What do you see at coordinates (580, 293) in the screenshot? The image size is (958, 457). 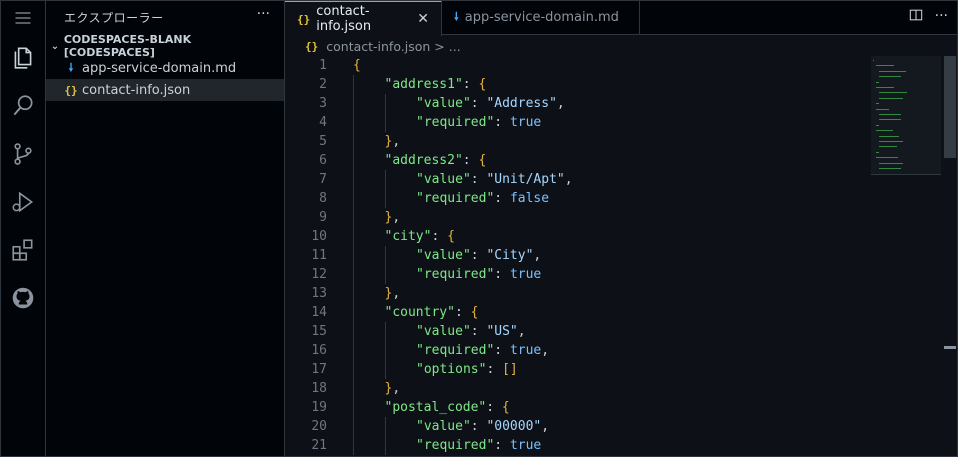 I see `code-line: 13},` at bounding box center [580, 293].